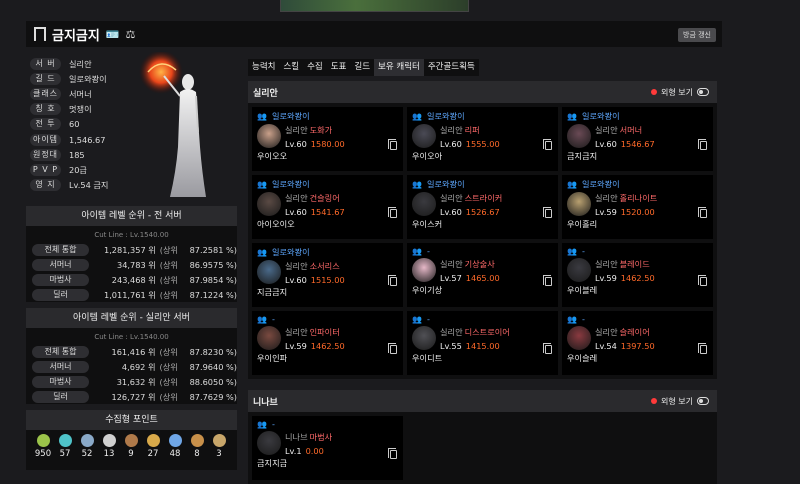 The image size is (800, 484). Describe the element at coordinates (697, 35) in the screenshot. I see `refresh-button: 방금 갱신` at that location.